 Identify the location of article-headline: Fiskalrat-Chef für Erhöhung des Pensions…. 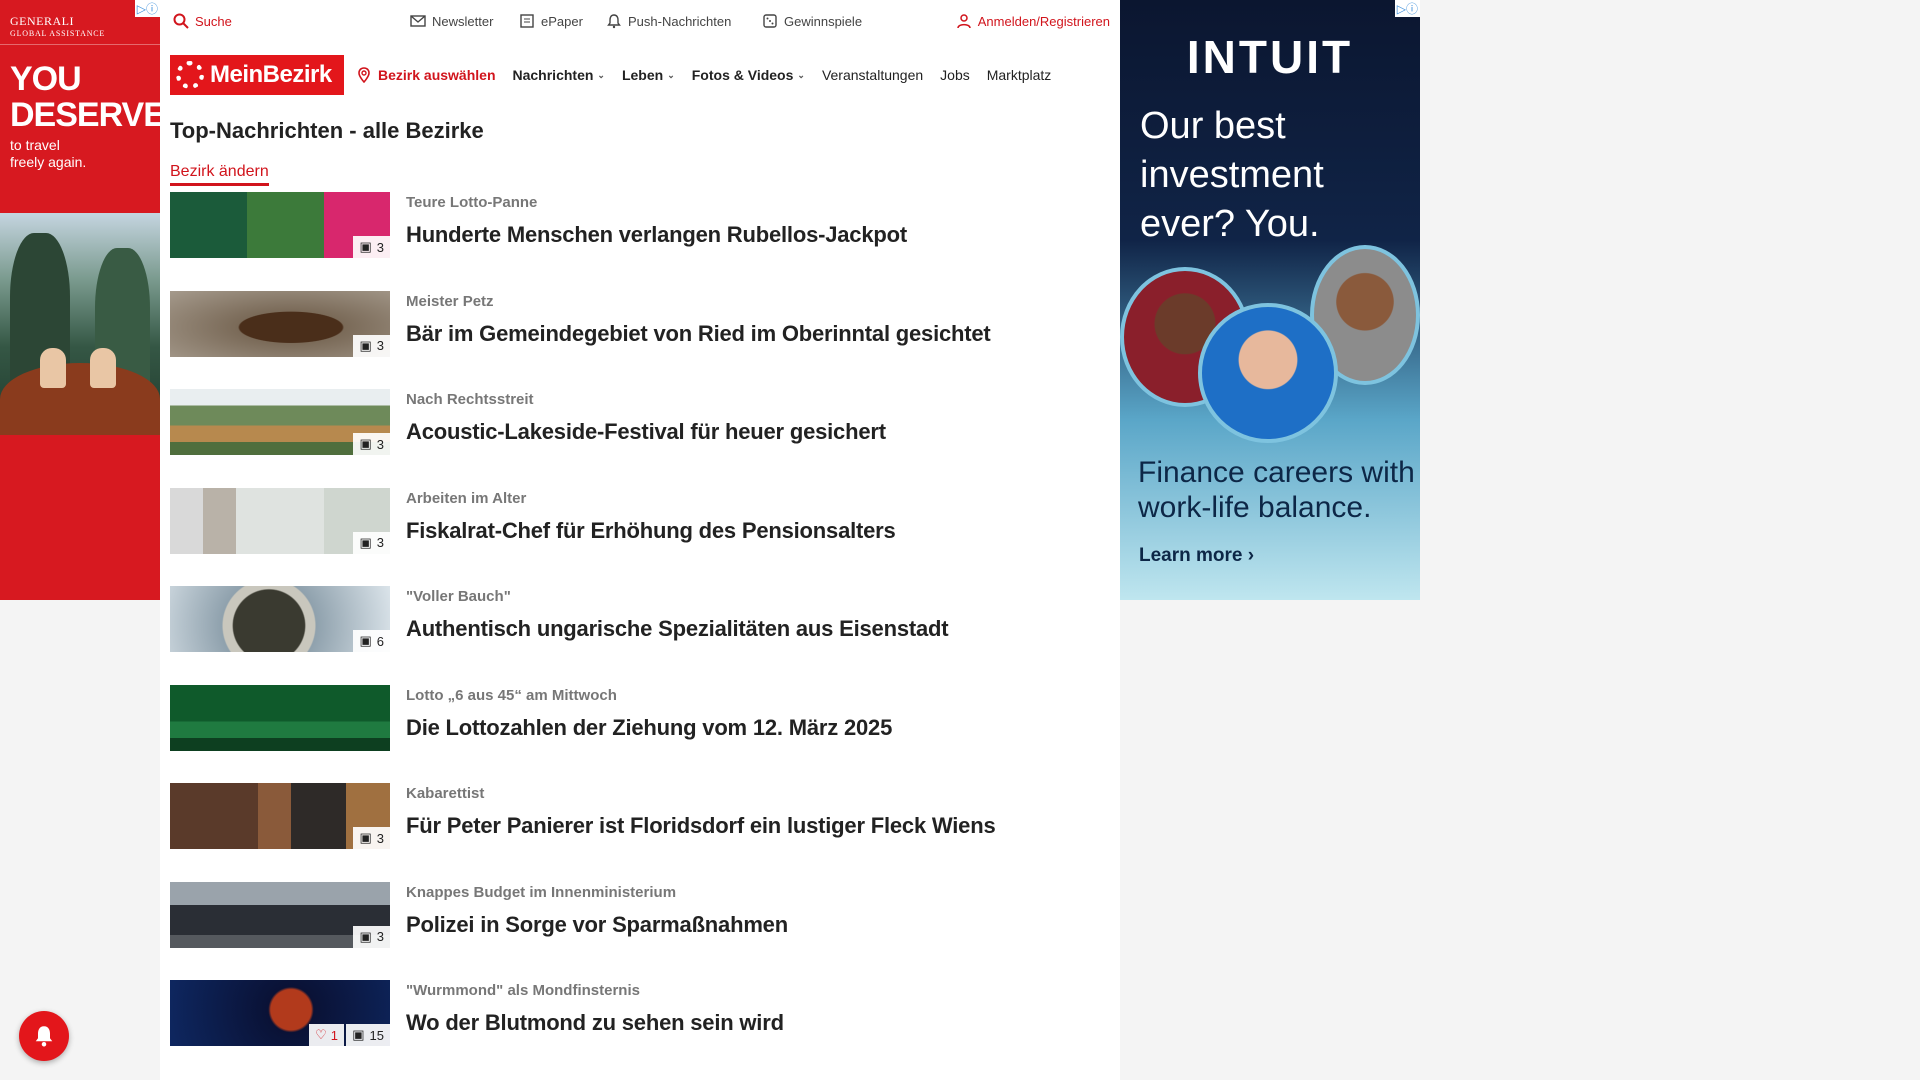
(651, 531).